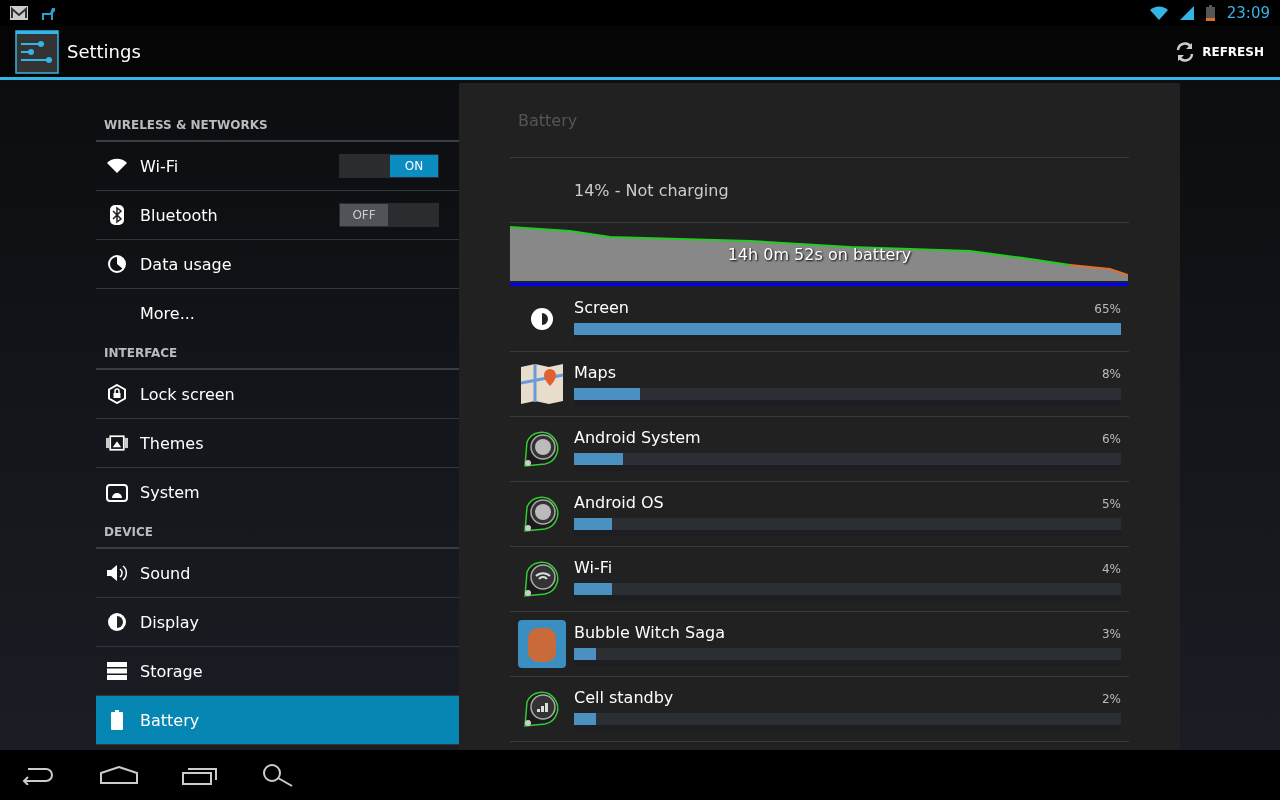 The image size is (1280, 800). Describe the element at coordinates (104, 51) in the screenshot. I see `app-title: Settings` at that location.